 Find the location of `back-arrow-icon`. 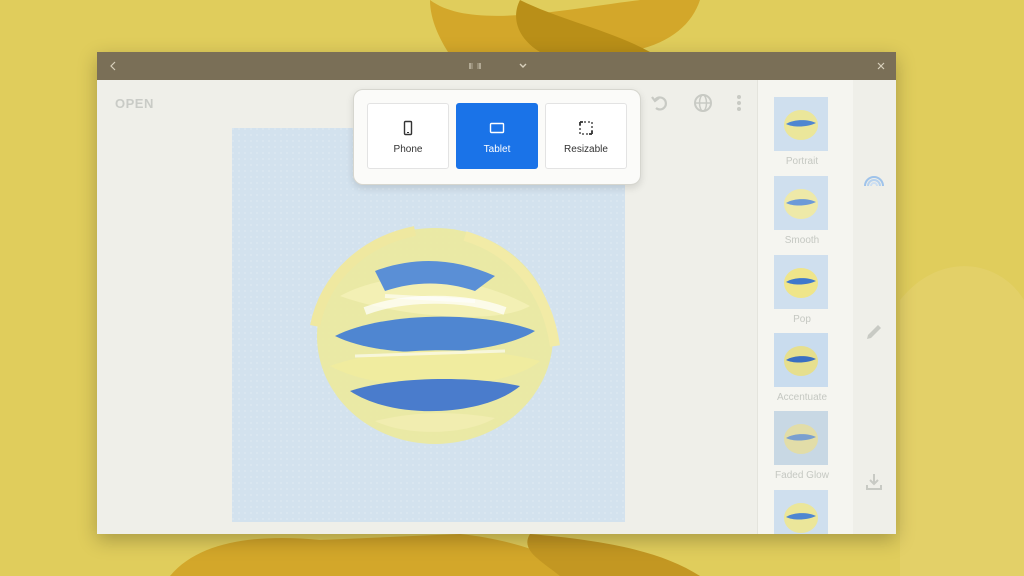

back-arrow-icon is located at coordinates (113, 66).